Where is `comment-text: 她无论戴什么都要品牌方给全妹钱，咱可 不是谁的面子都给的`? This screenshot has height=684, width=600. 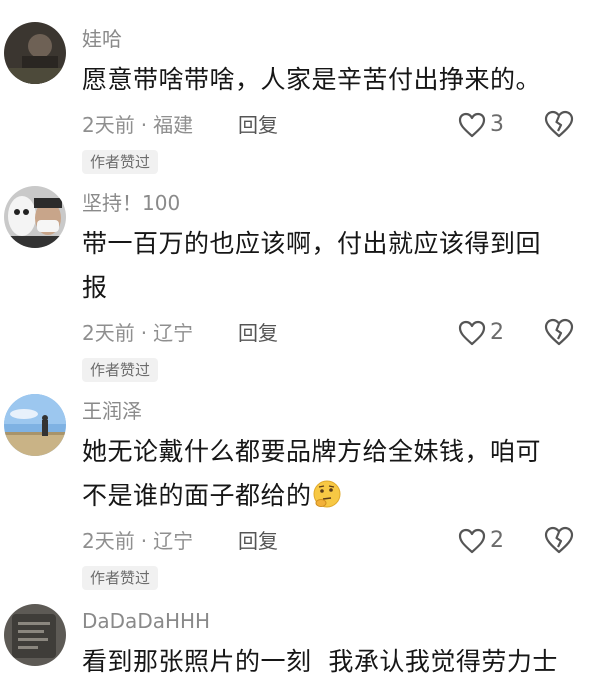
comment-text: 她无论戴什么都要品牌方给全妹钱，咱可 不是谁的面子都给的 is located at coordinates (334, 474).